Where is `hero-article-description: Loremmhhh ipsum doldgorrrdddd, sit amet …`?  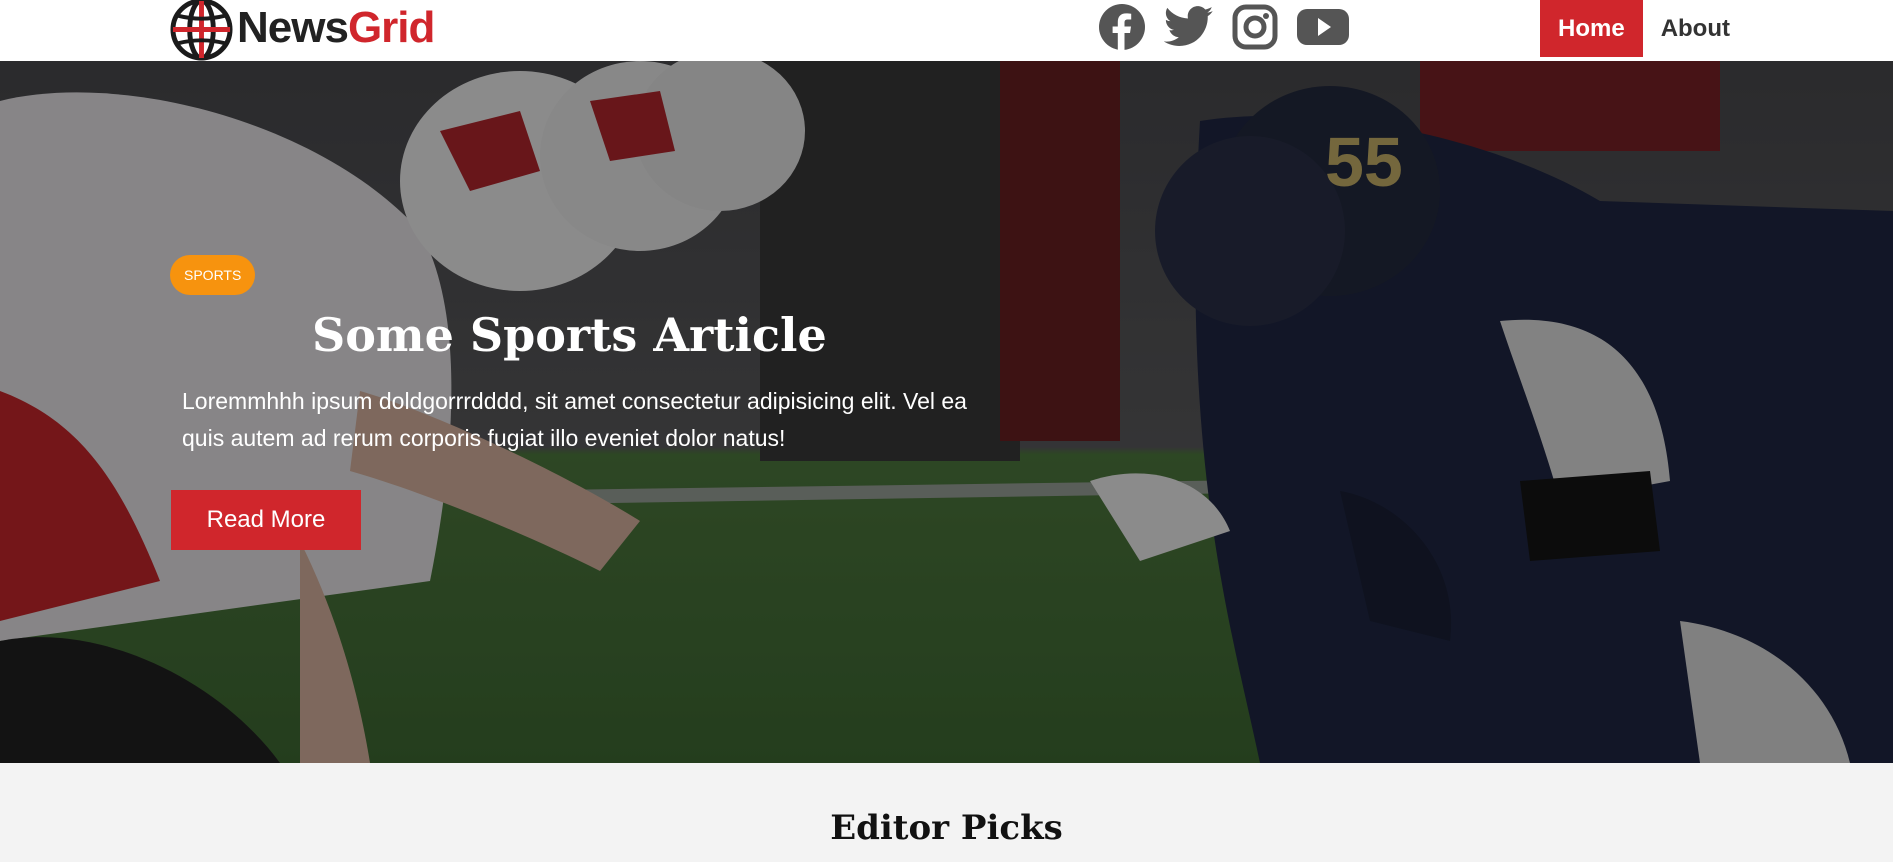
hero-article-description: Loremmhhh ipsum doldgorrrdddd, sit amet … is located at coordinates (574, 419).